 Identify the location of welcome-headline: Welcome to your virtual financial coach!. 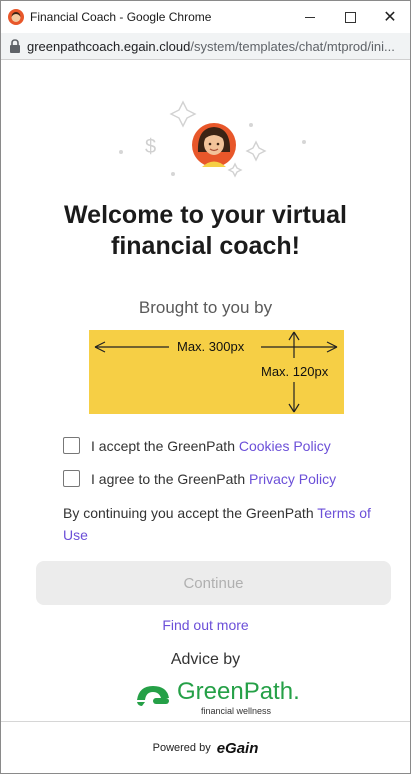
(205, 230).